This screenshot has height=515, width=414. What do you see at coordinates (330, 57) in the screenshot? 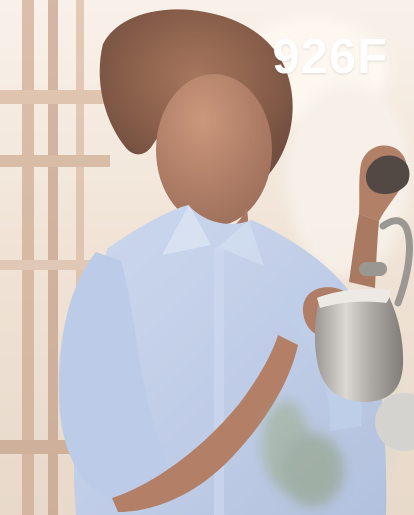
I see `product-code-label: 926F` at bounding box center [330, 57].